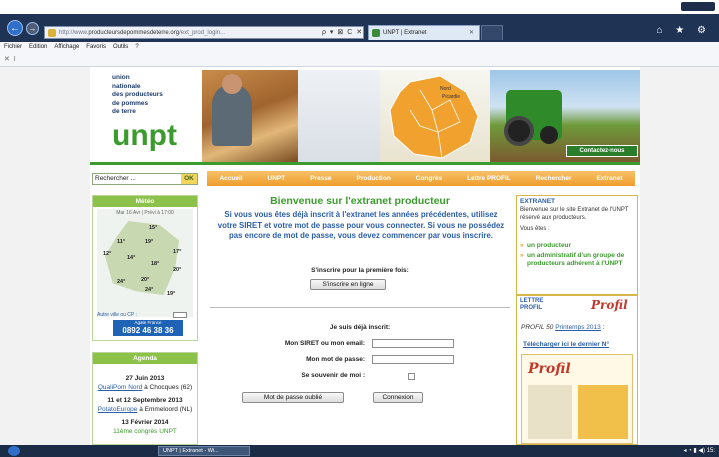 The height and width of the screenshot is (457, 719). I want to click on tab-unpt-extranet: UNPT | Extranet ✕, so click(424, 32).